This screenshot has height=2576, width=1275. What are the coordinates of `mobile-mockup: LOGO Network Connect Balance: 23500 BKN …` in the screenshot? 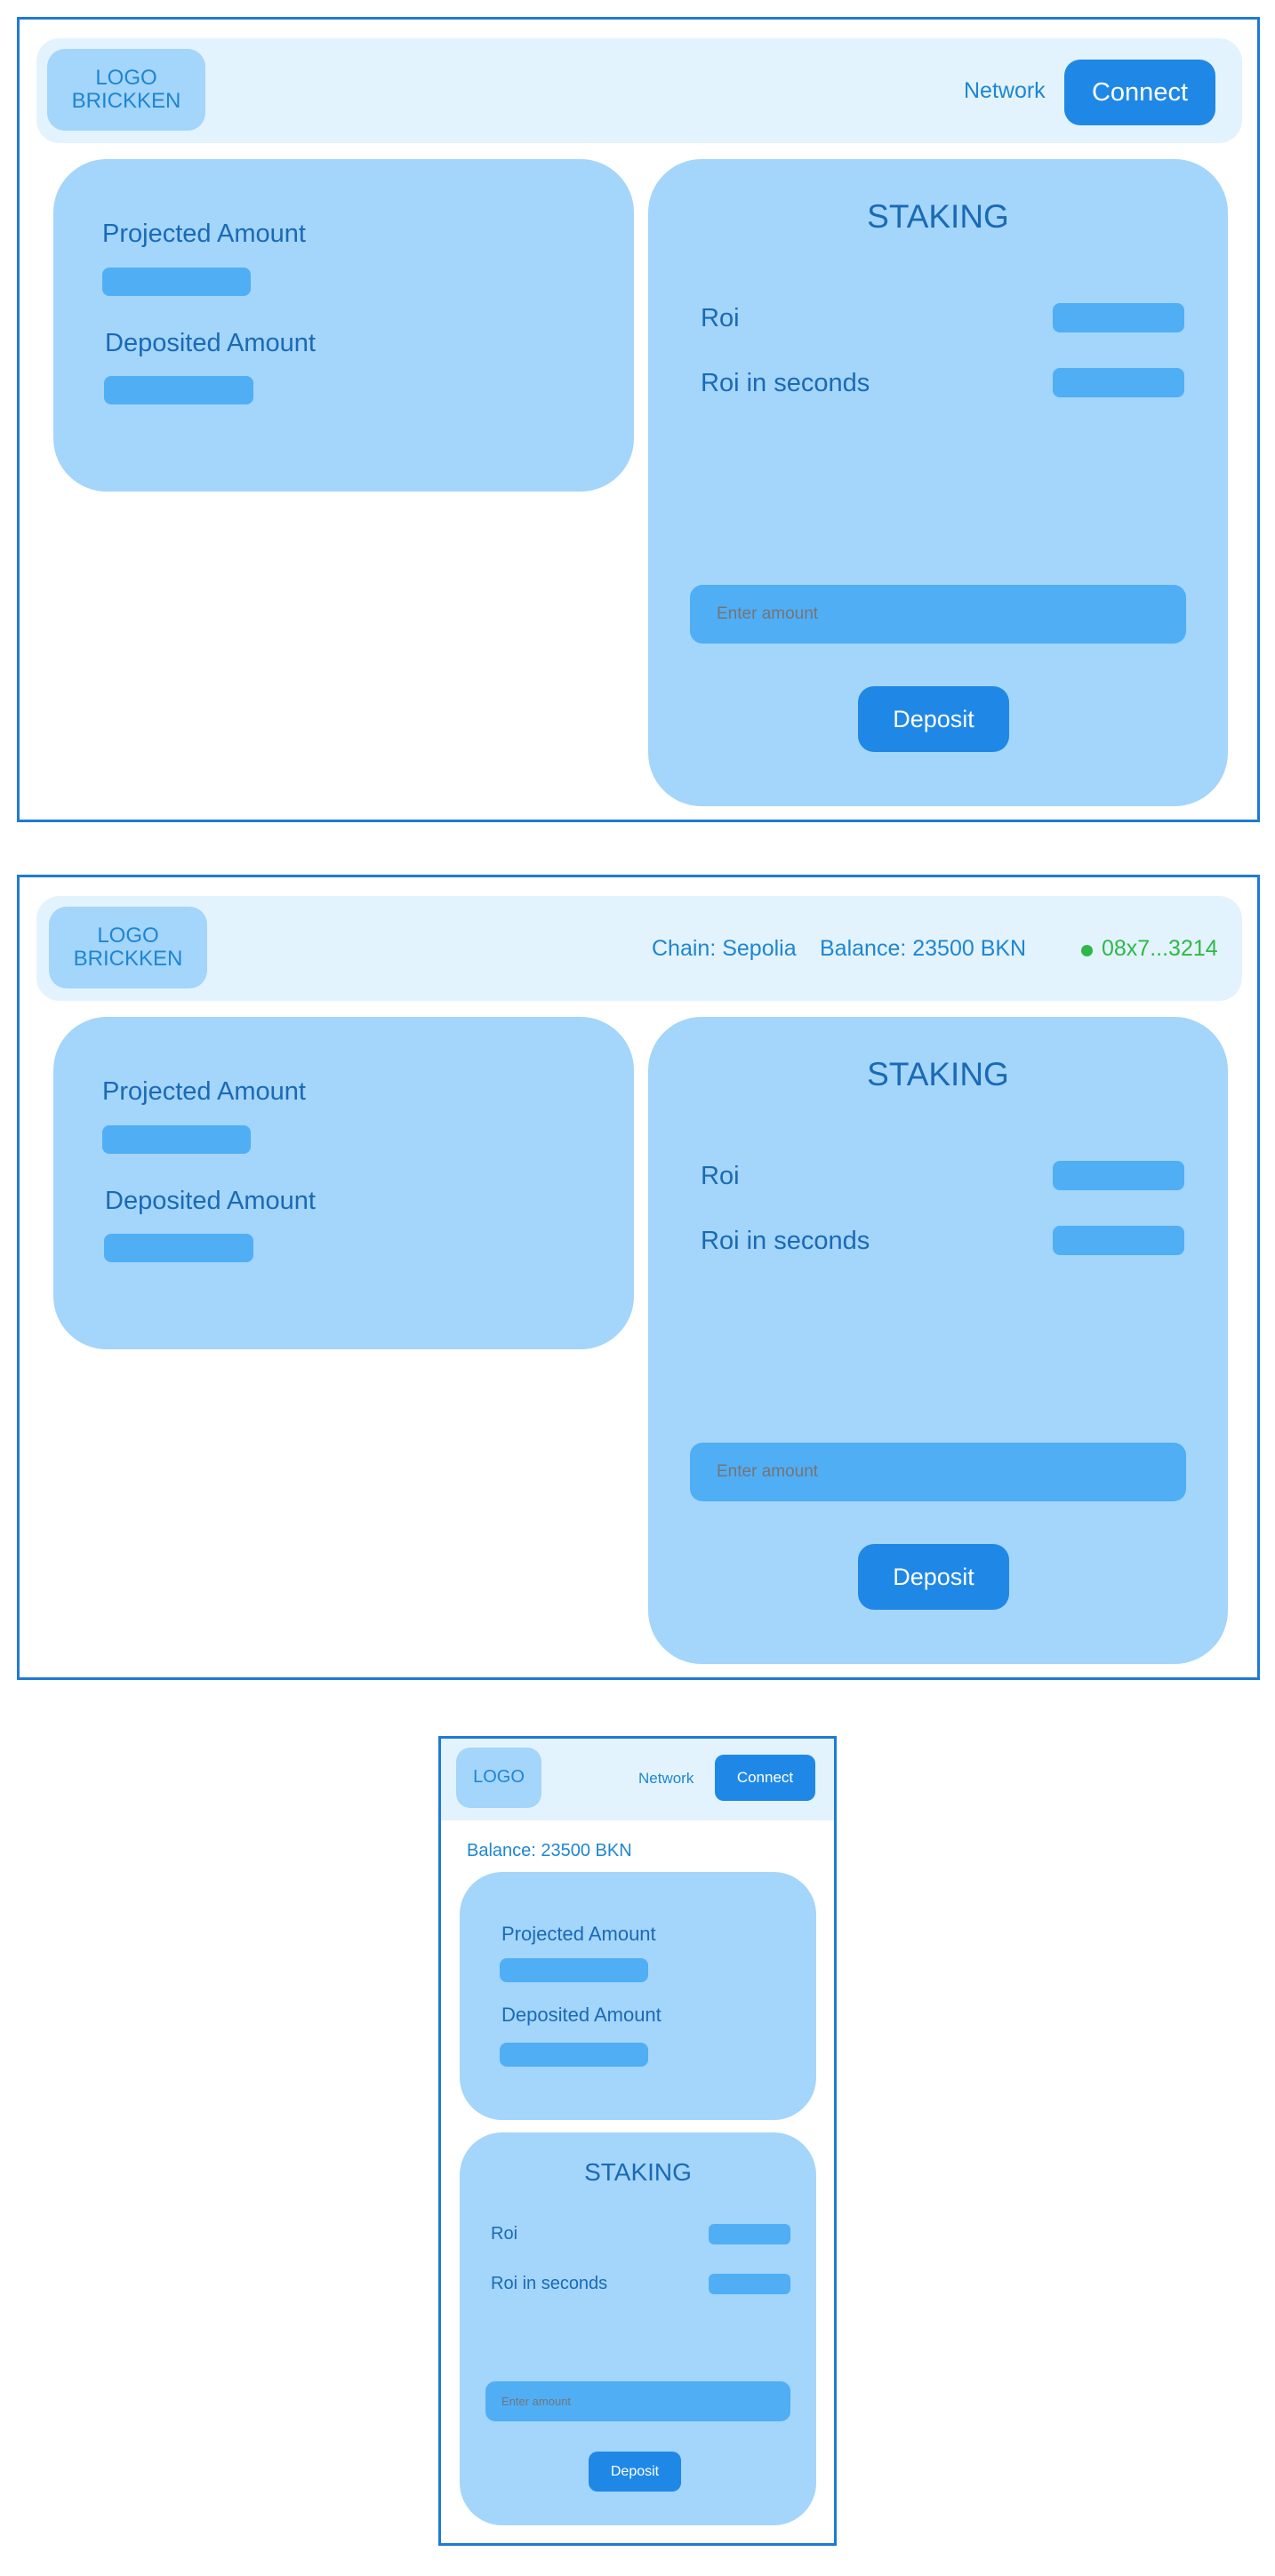 It's located at (637, 2141).